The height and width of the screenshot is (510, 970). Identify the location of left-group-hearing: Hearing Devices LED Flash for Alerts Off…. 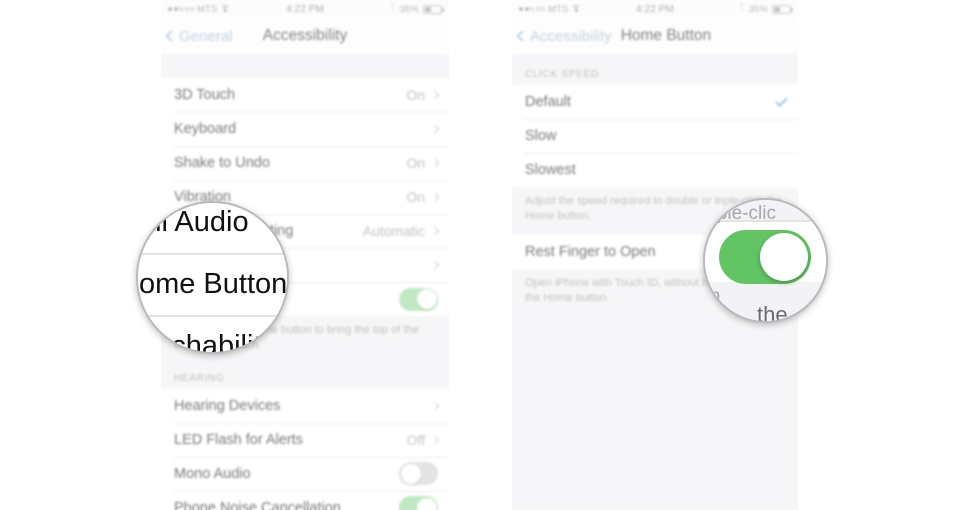
(305, 449).